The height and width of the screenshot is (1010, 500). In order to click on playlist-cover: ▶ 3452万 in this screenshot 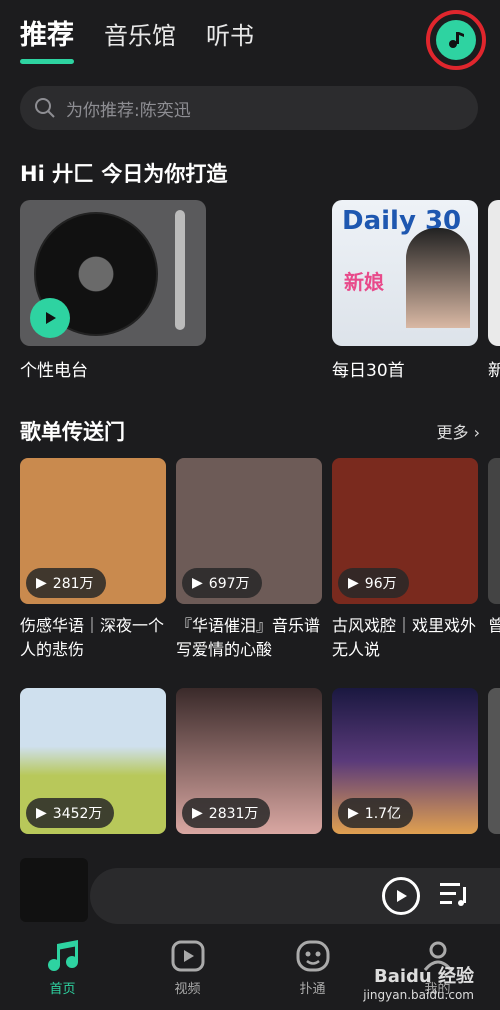, I will do `click(93, 761)`.